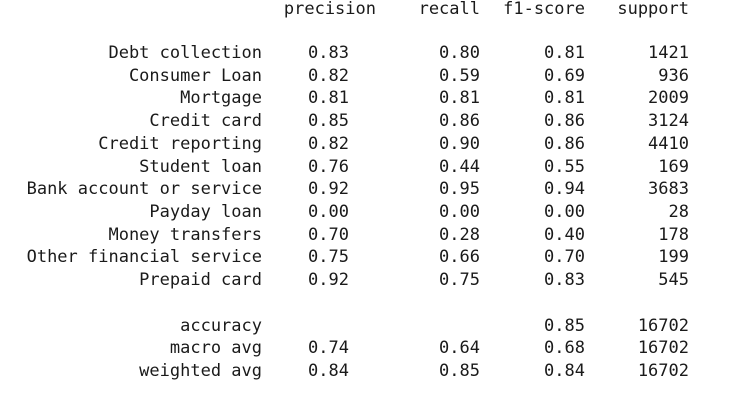 Image resolution: width=734 pixels, height=404 pixels. I want to click on f1-value: 0.83, so click(564, 280).